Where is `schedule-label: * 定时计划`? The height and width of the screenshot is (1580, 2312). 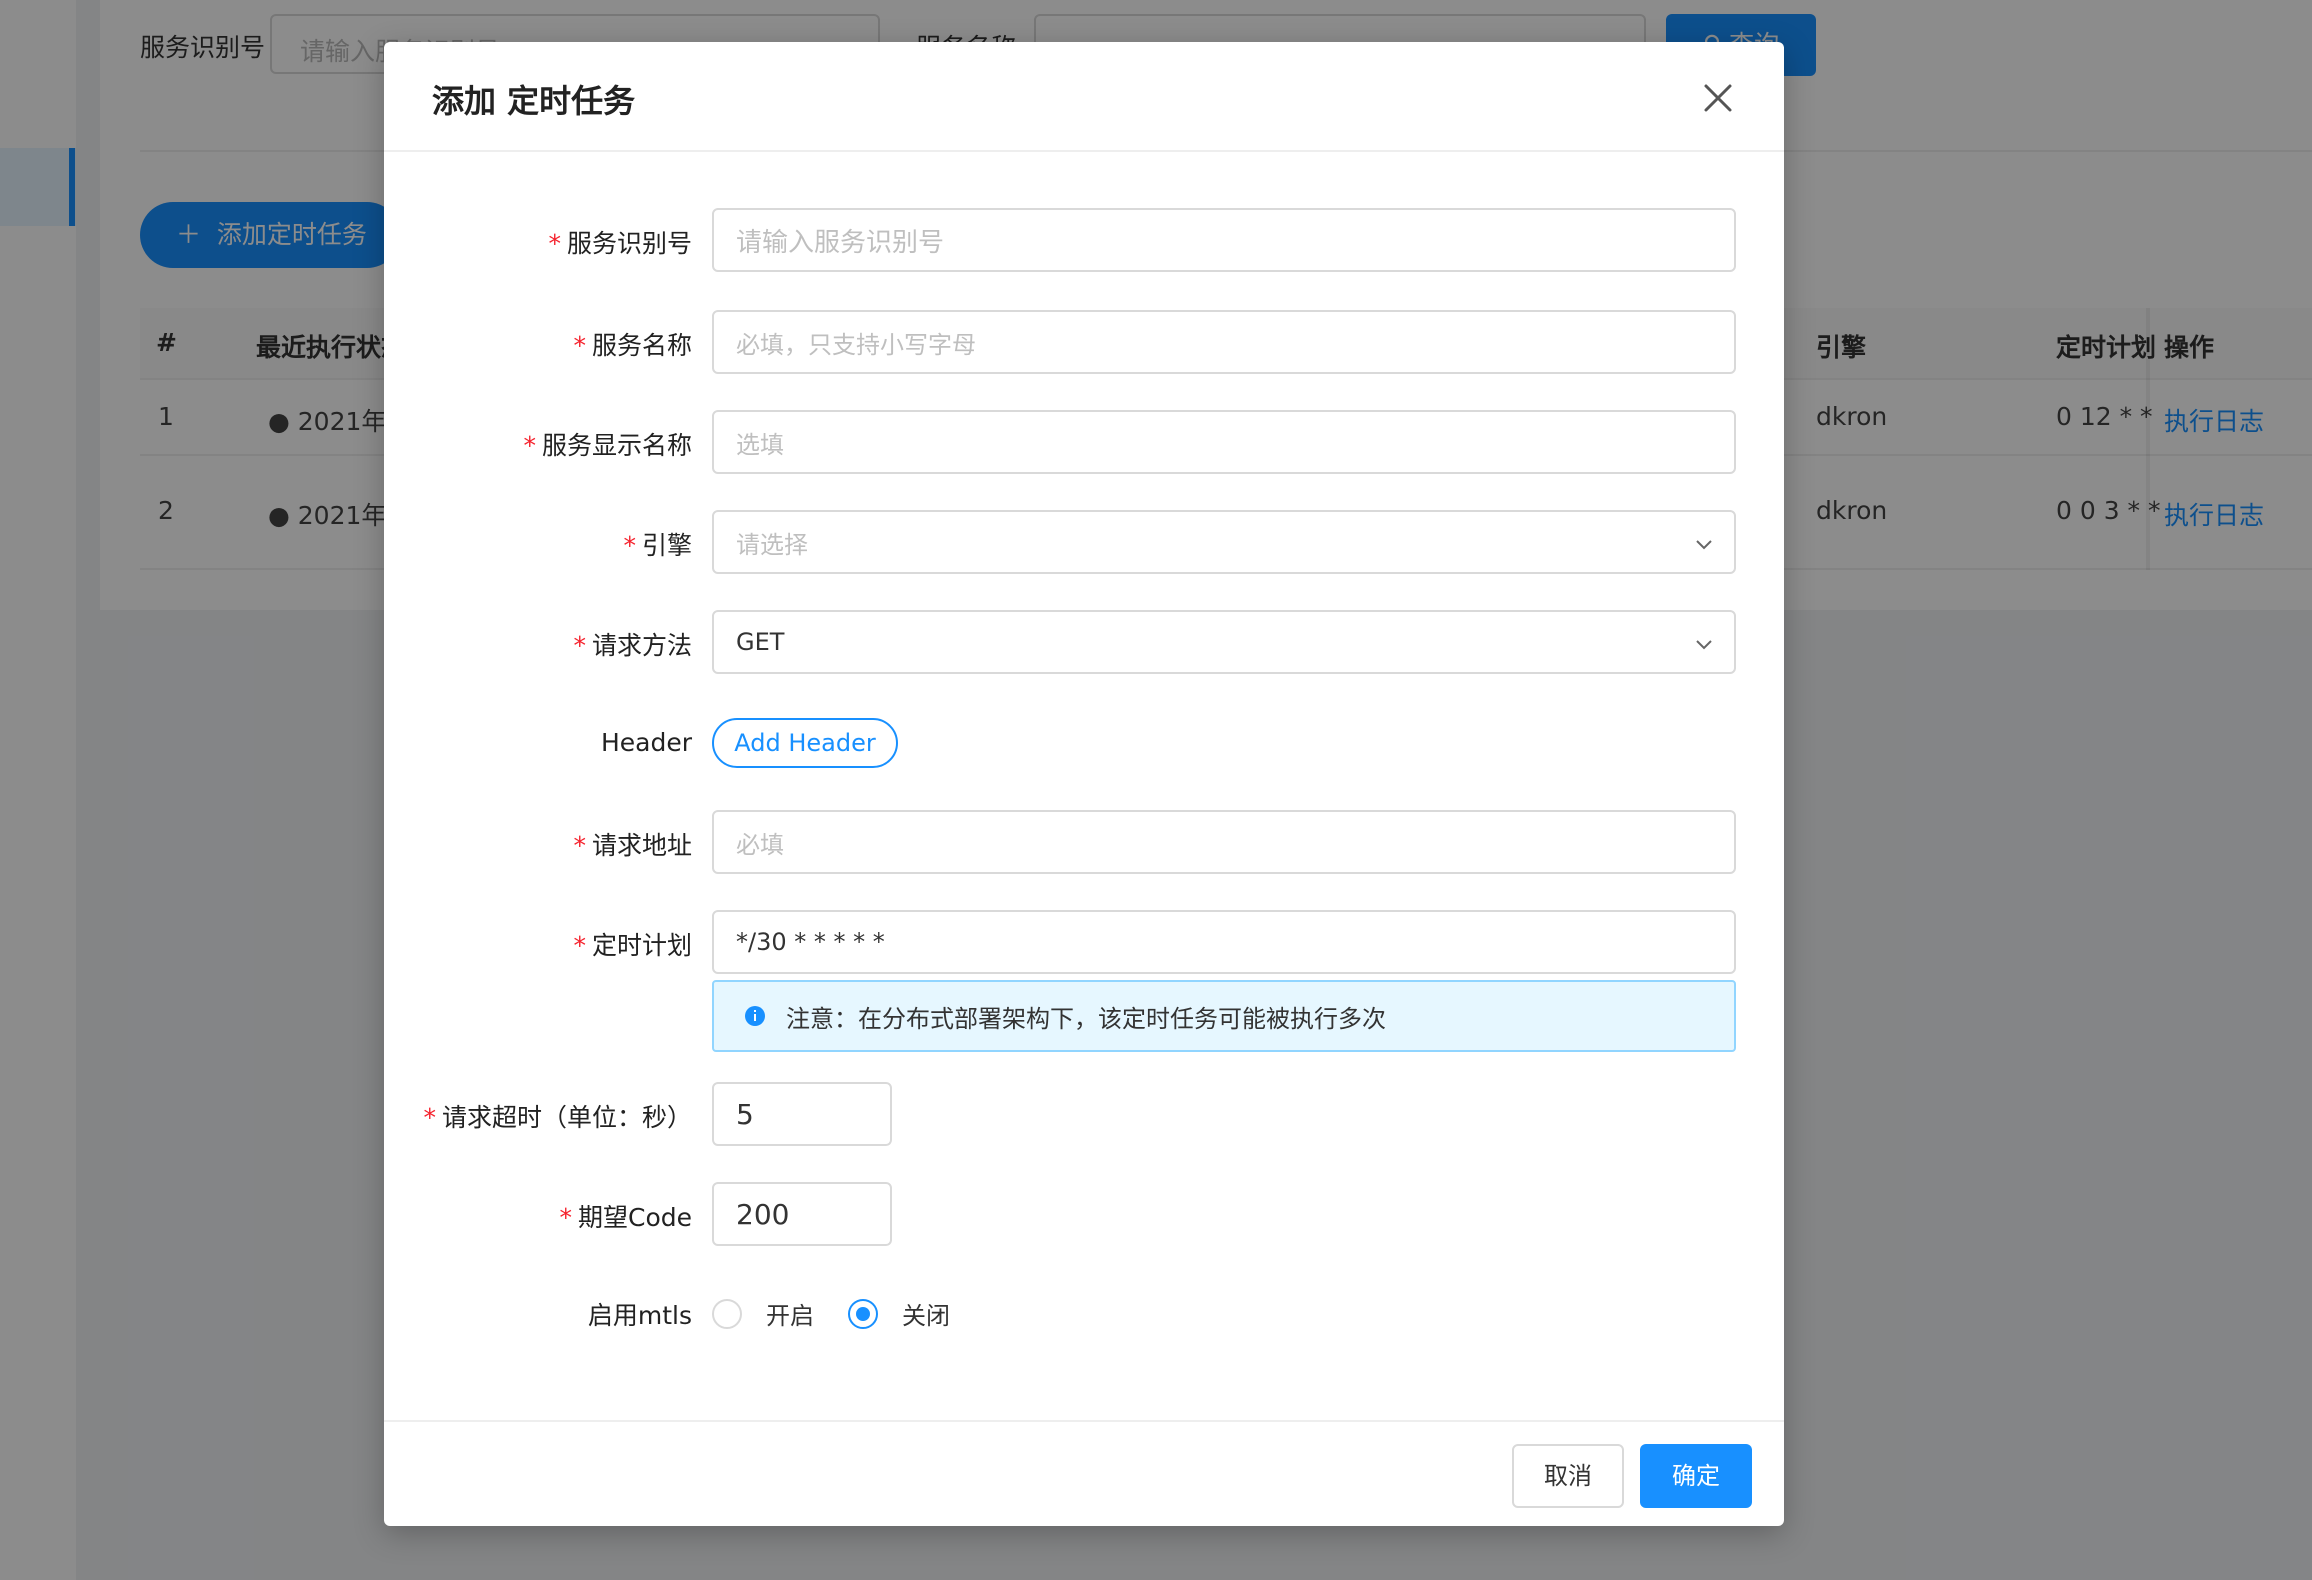 schedule-label: * 定时计划 is located at coordinates (632, 945).